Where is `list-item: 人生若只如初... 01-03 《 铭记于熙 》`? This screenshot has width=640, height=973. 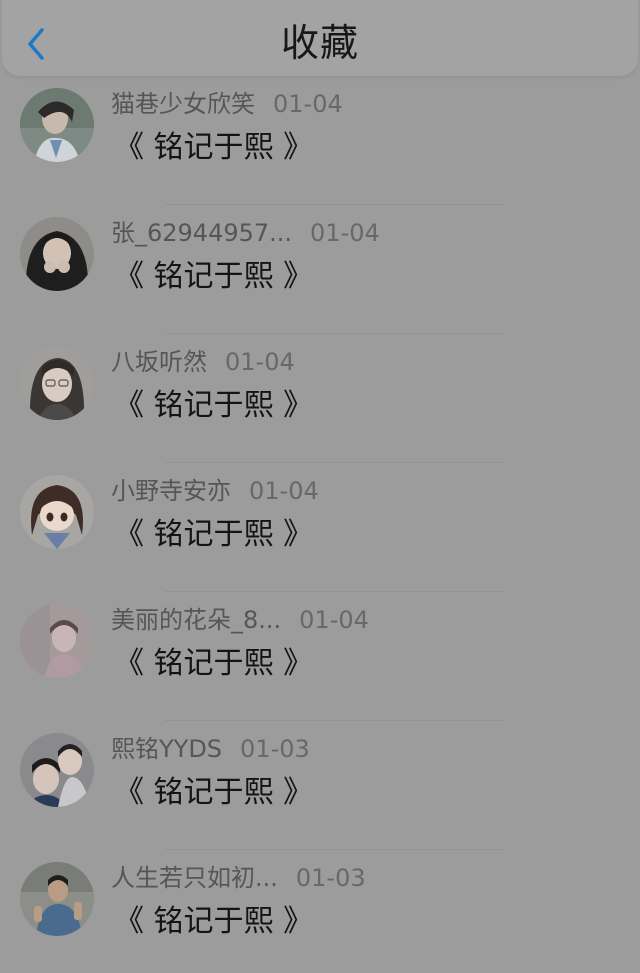
list-item: 人生若只如初... 01-03 《 铭记于熙 》 is located at coordinates (320, 911).